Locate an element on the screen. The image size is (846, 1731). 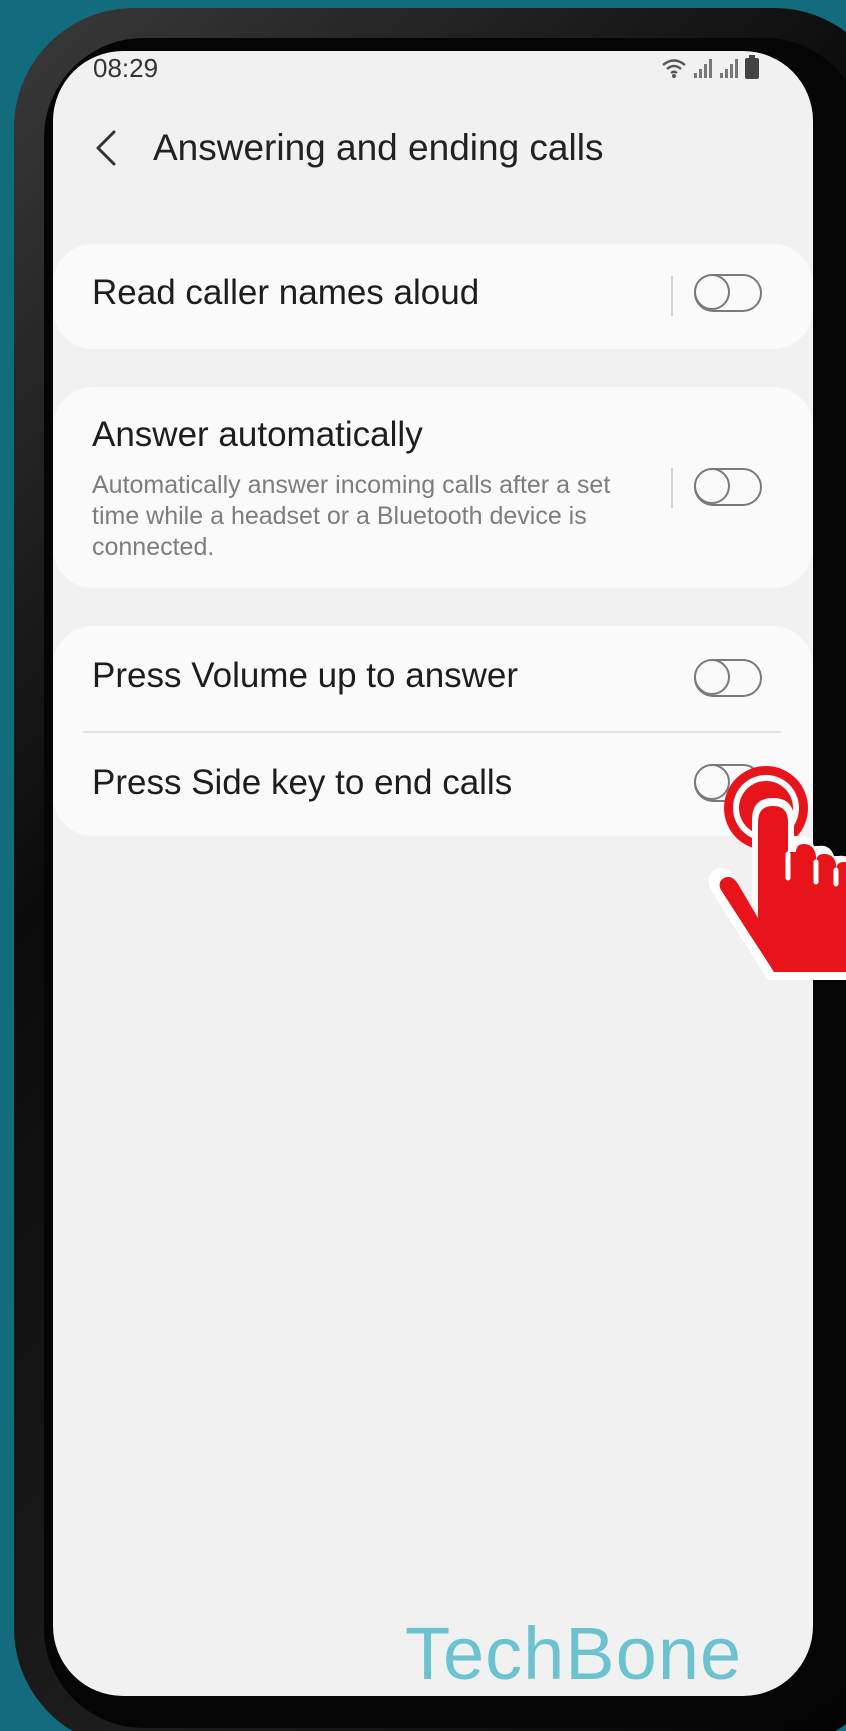
status-bar: 08:29 is located at coordinates (433, 71).